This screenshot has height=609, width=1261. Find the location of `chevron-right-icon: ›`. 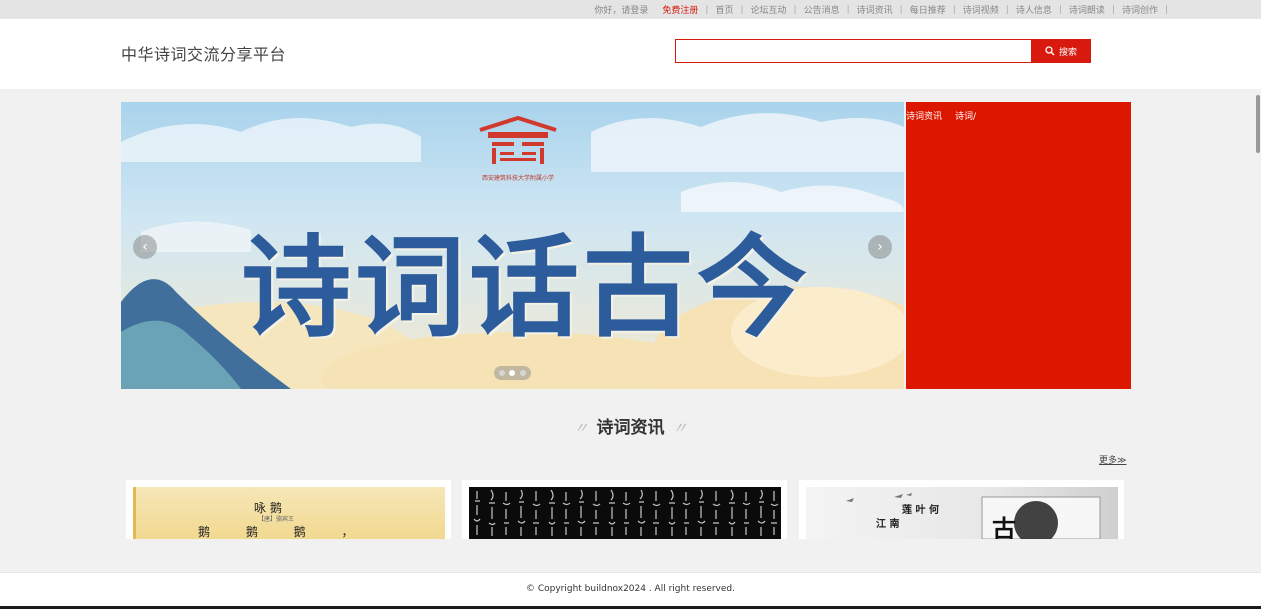

chevron-right-icon: › is located at coordinates (880, 247).